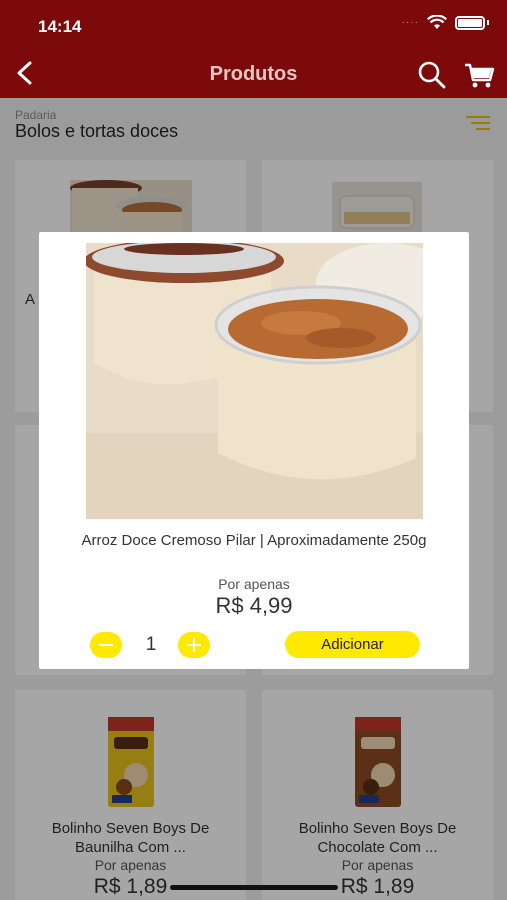  Describe the element at coordinates (106, 645) in the screenshot. I see `decrease-quantity-button` at that location.